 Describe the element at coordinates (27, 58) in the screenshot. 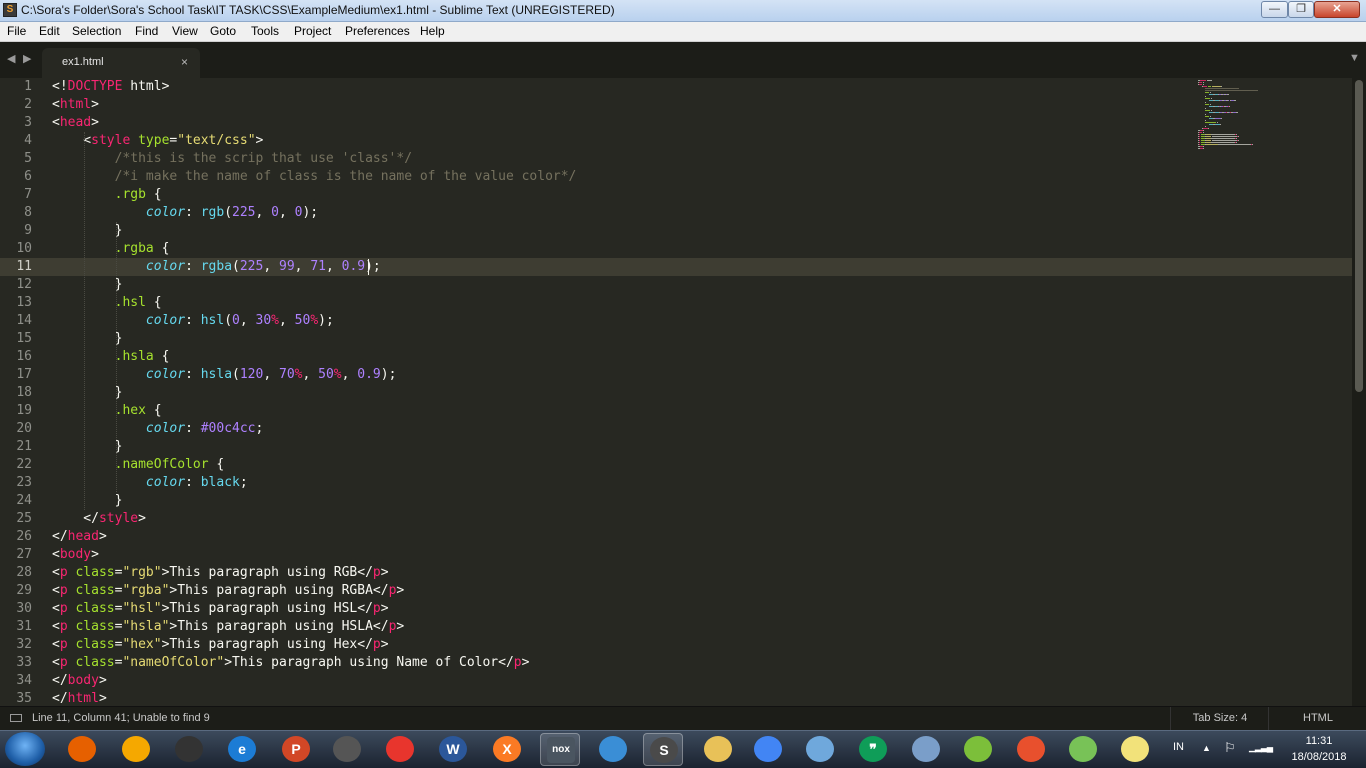

I see `tab-forward-arrow-icon: ▶` at that location.